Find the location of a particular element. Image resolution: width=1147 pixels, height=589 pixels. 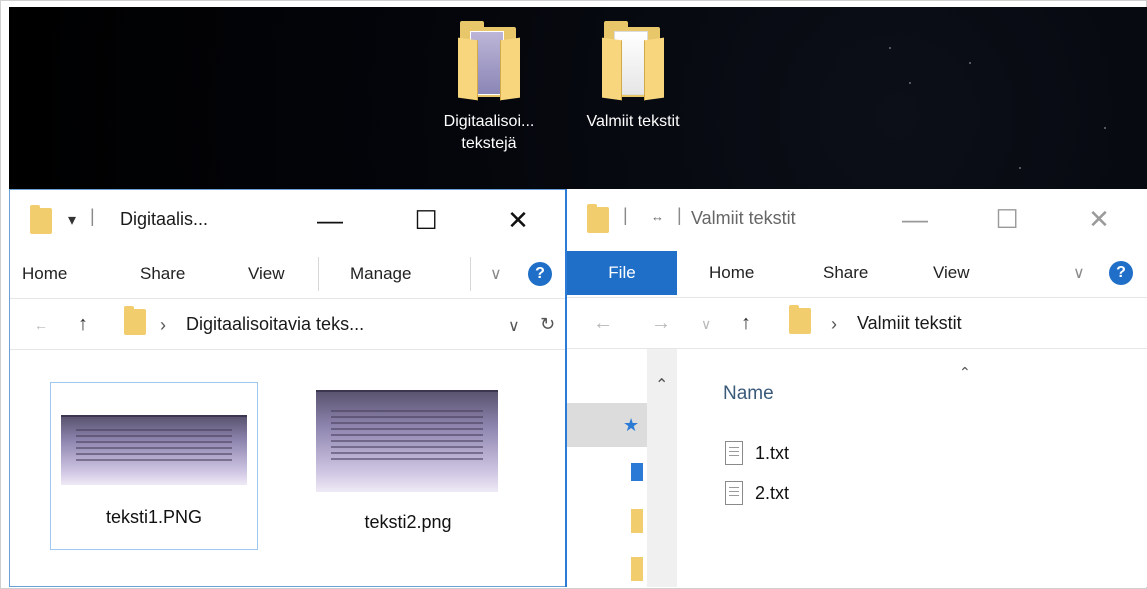

recent-locations-icon: ∨ is located at coordinates (706, 324).